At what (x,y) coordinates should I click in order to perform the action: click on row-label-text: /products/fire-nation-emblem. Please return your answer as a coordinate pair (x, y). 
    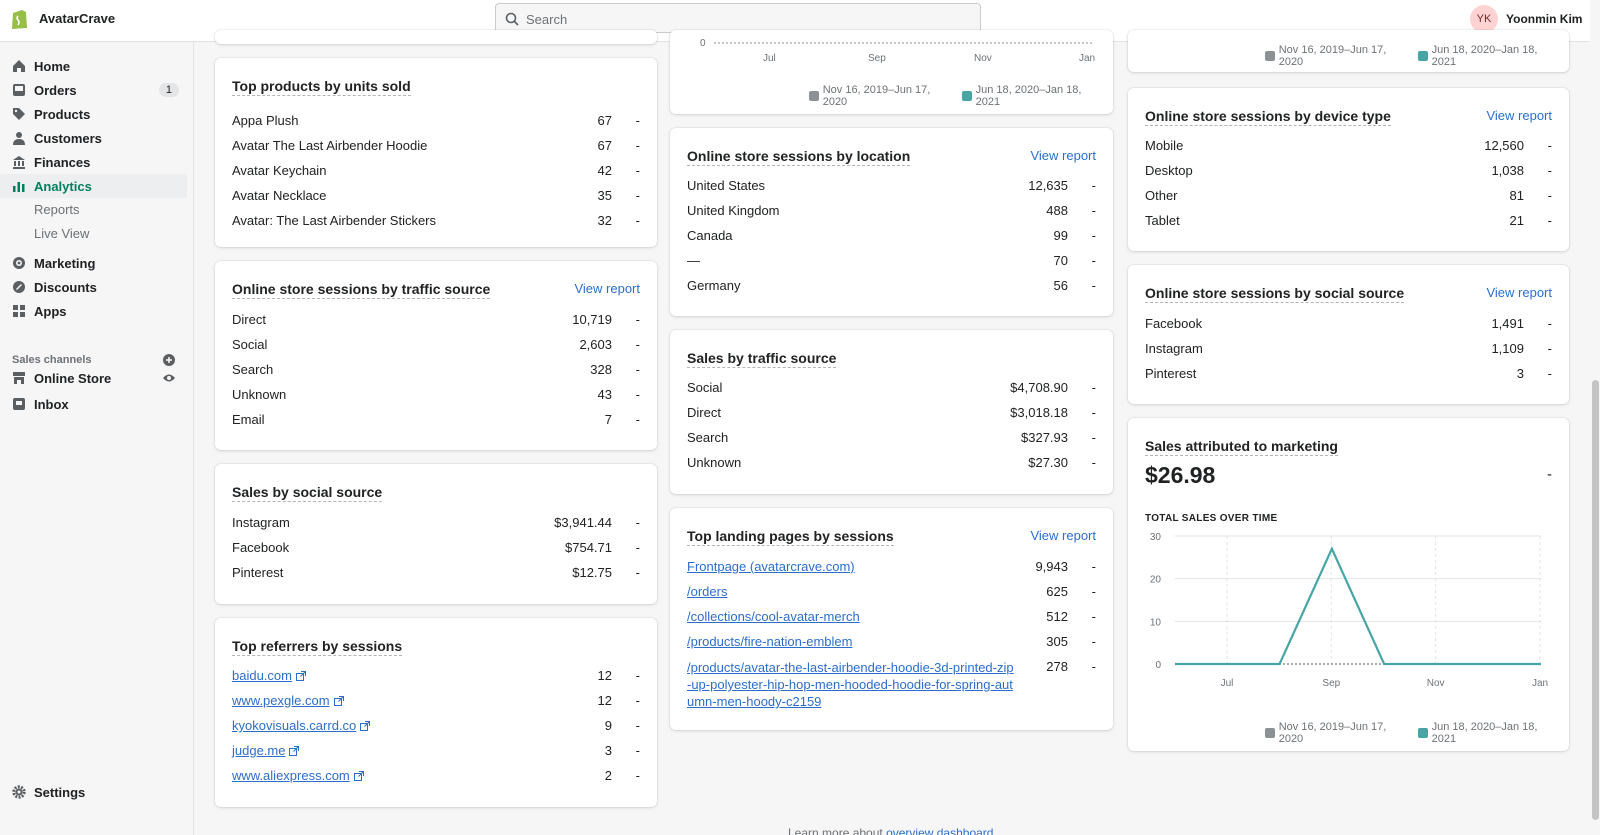
    Looking at the image, I should click on (769, 641).